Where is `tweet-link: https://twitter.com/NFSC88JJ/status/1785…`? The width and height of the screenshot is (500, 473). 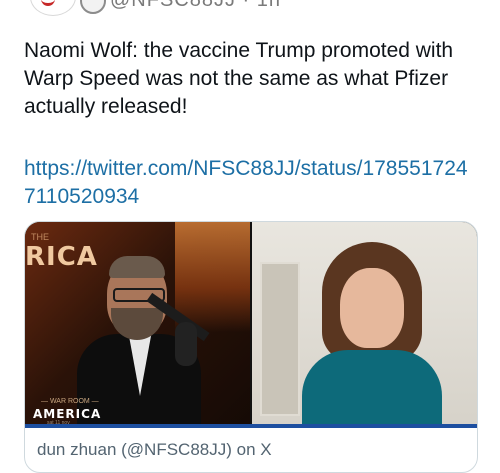 tweet-link: https://twitter.com/NFSC88JJ/status/1785… is located at coordinates (251, 183).